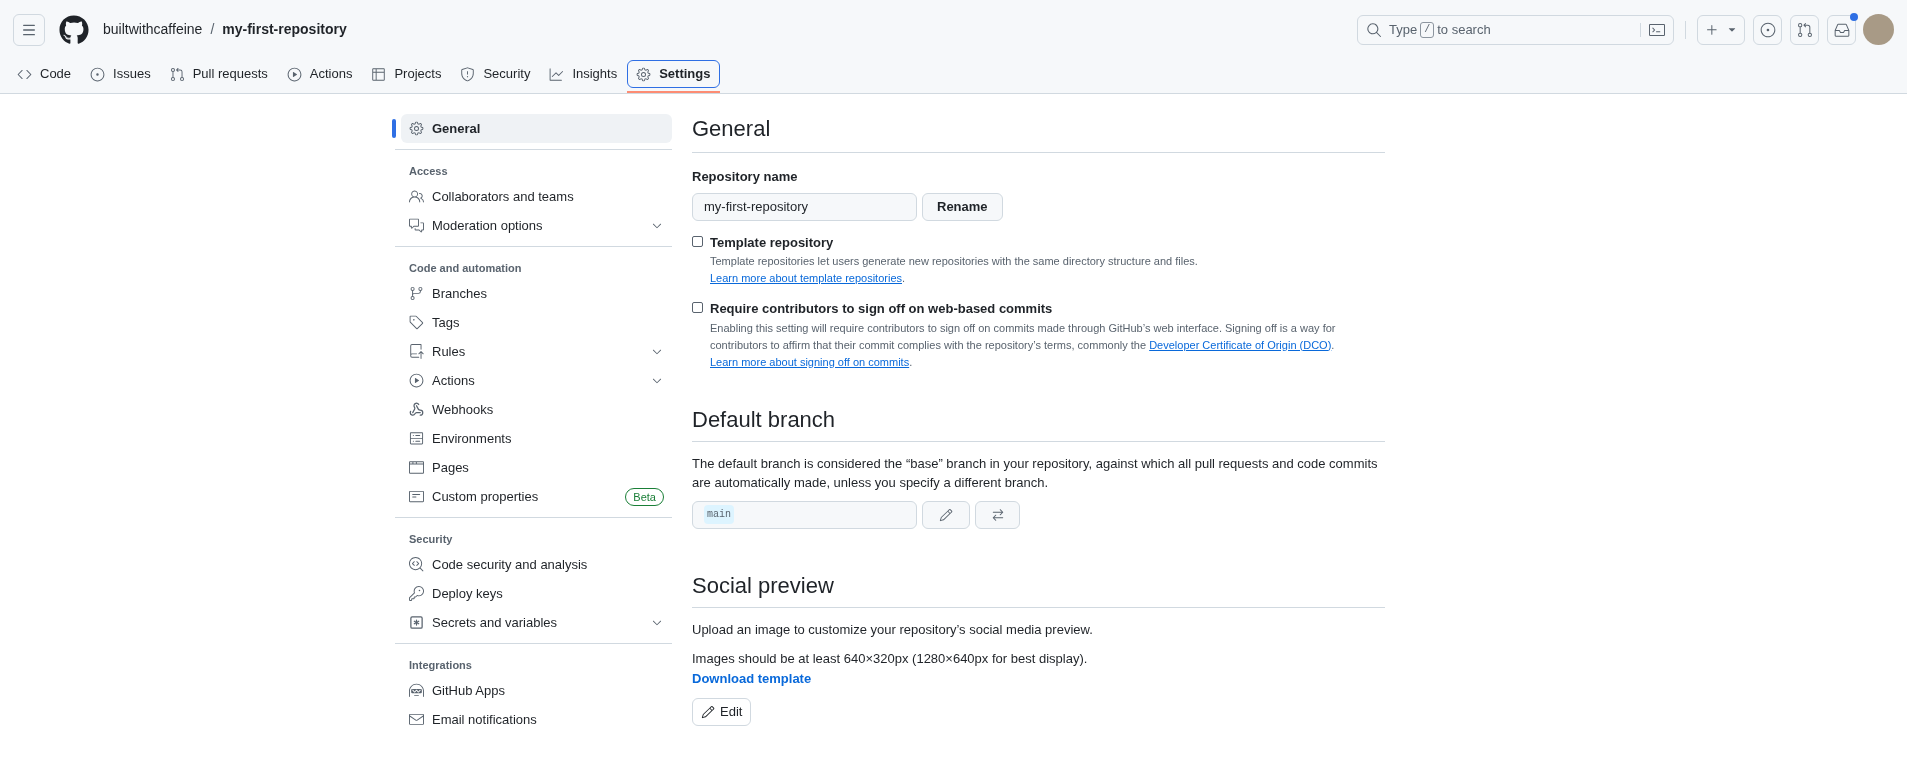 The image size is (1907, 761). I want to click on browser-window-icon, so click(416, 467).